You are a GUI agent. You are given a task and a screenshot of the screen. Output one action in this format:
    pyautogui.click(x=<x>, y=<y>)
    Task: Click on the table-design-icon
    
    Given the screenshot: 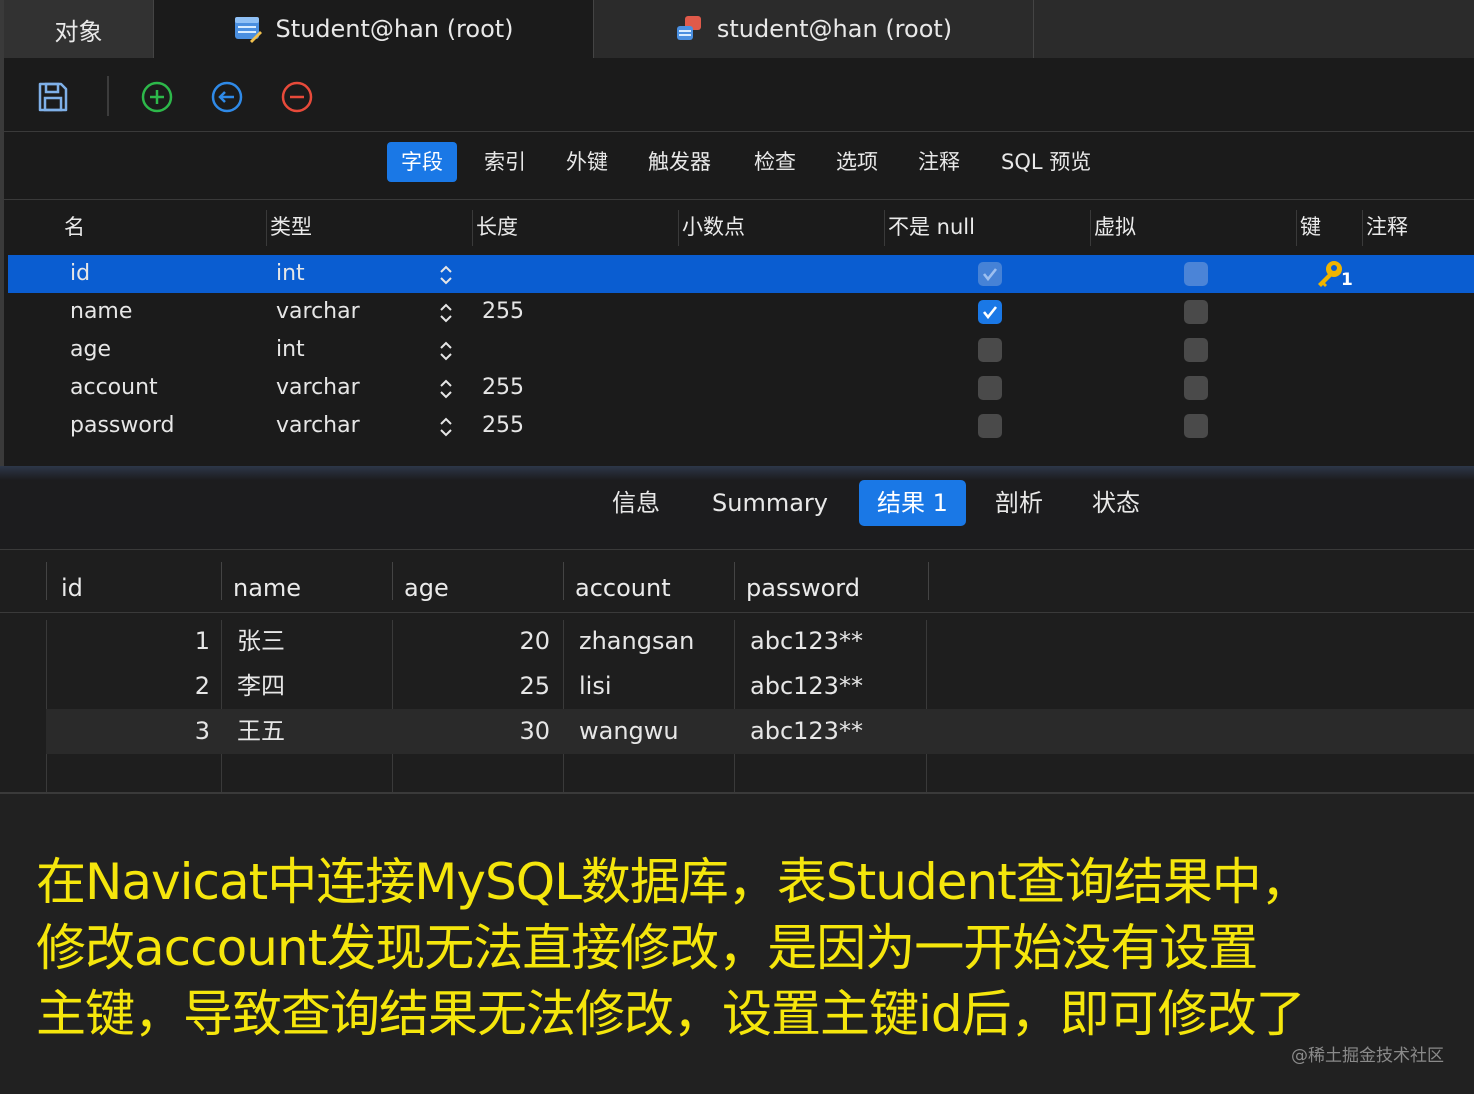 What is the action you would take?
    pyautogui.click(x=249, y=30)
    